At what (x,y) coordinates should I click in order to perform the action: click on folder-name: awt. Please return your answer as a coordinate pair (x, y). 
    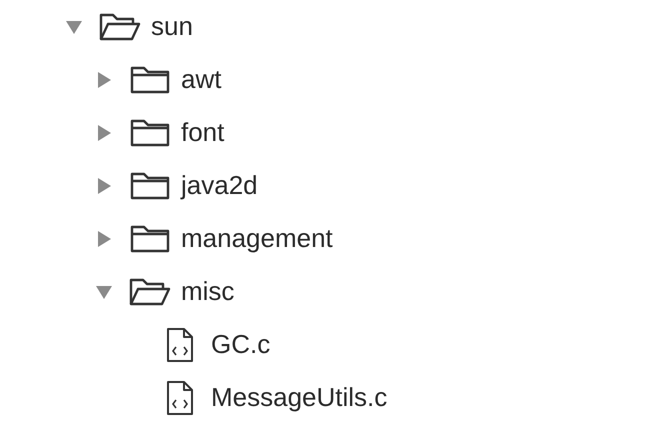
    Looking at the image, I should click on (201, 79).